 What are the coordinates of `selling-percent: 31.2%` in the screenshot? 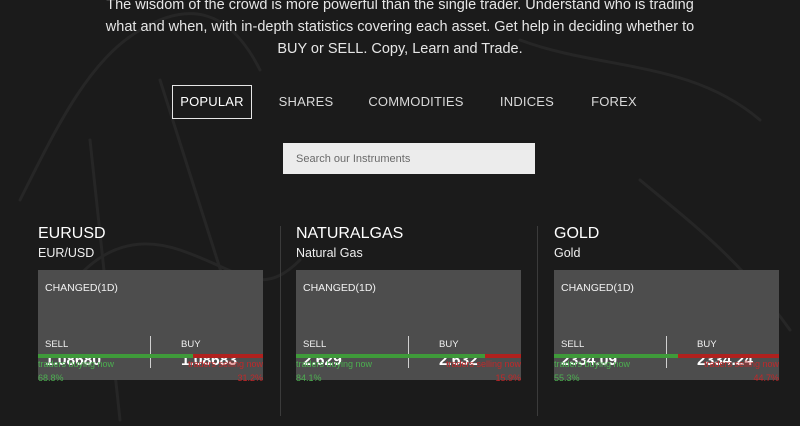 It's located at (250, 378).